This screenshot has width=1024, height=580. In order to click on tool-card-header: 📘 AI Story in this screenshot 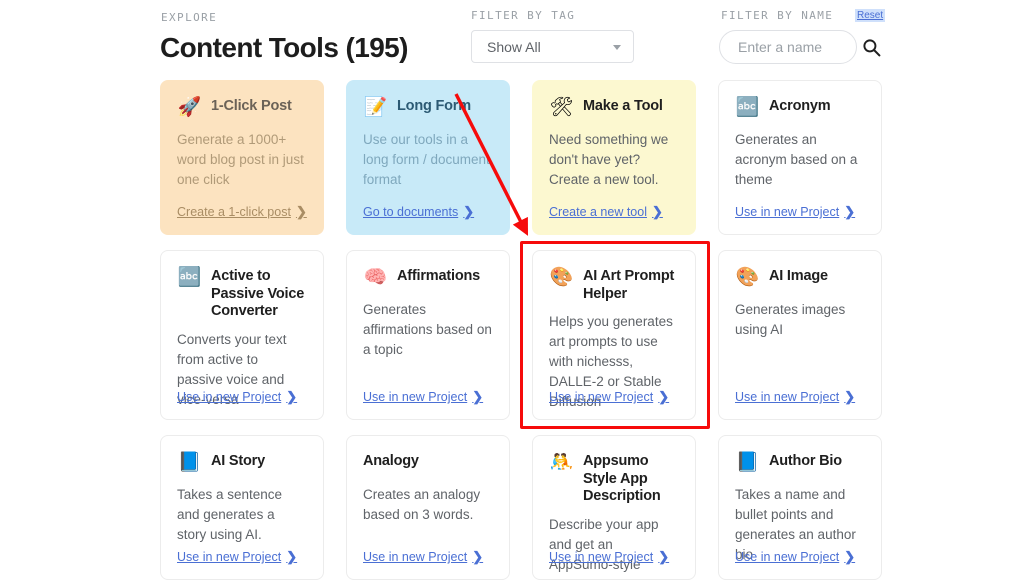, I will do `click(242, 463)`.